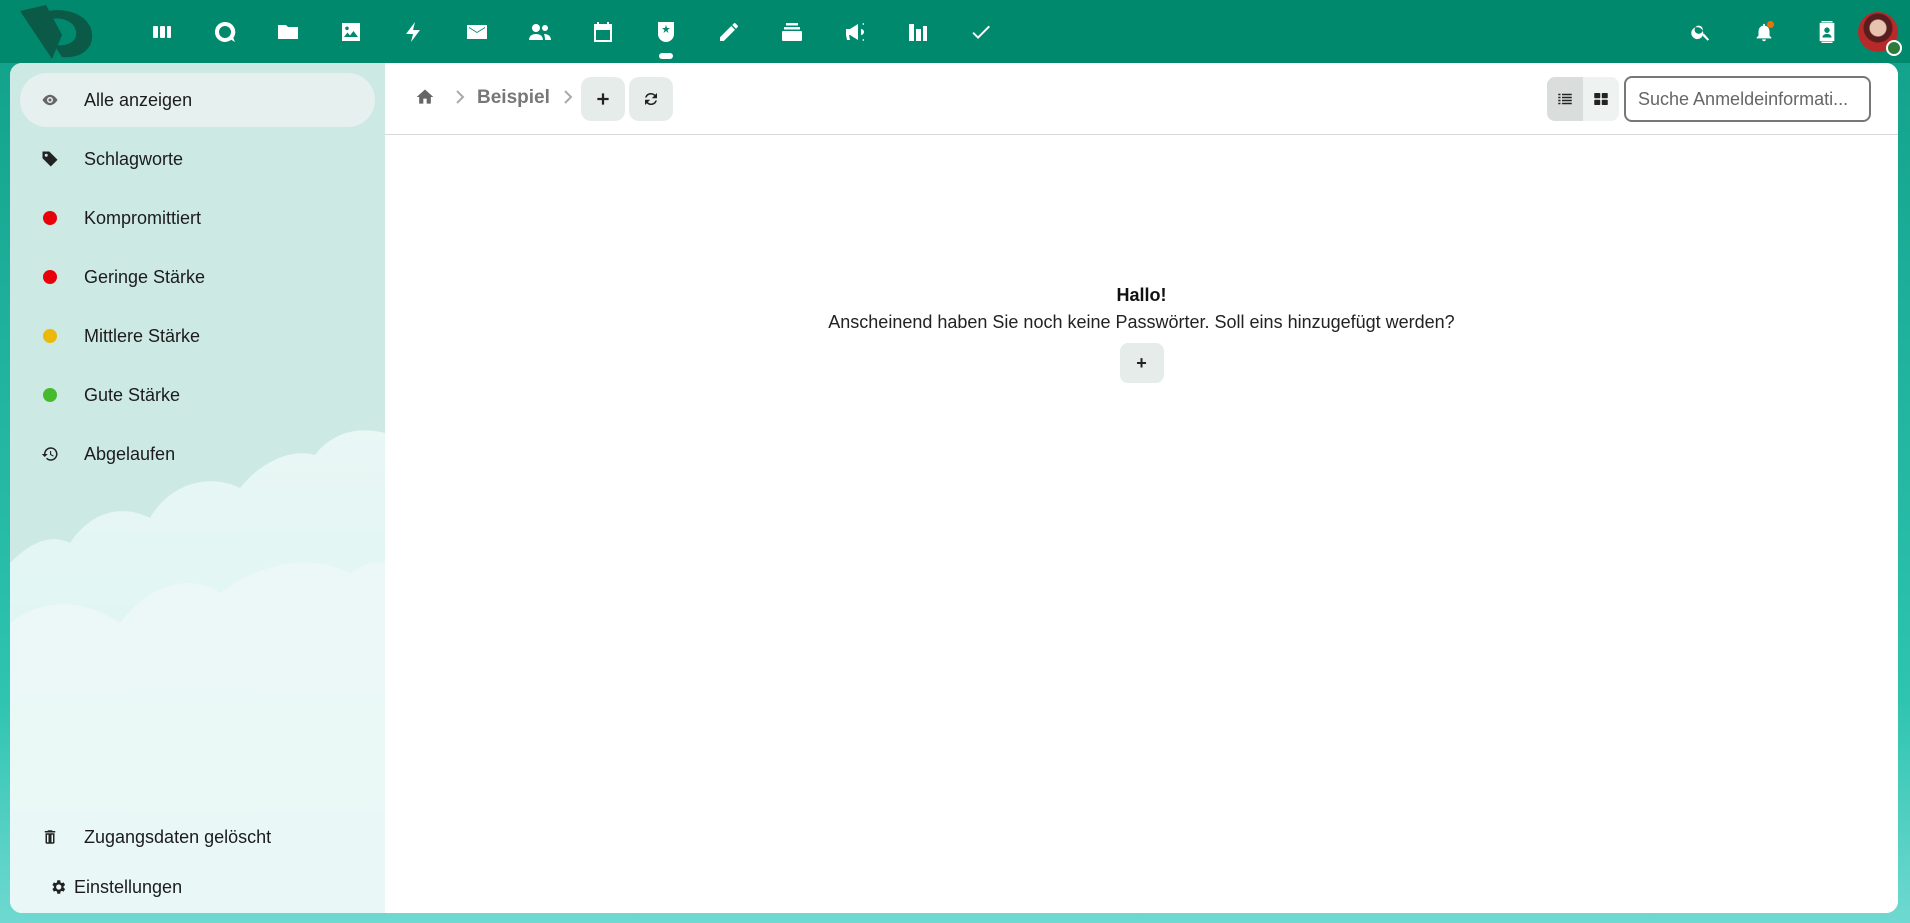  I want to click on lightning-icon, so click(412, 31).